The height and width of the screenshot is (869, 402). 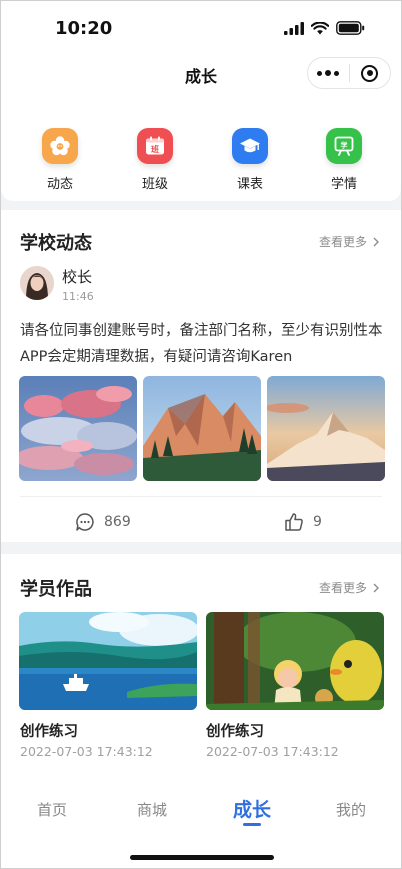 What do you see at coordinates (78, 428) in the screenshot?
I see `pink-clouds-image` at bounding box center [78, 428].